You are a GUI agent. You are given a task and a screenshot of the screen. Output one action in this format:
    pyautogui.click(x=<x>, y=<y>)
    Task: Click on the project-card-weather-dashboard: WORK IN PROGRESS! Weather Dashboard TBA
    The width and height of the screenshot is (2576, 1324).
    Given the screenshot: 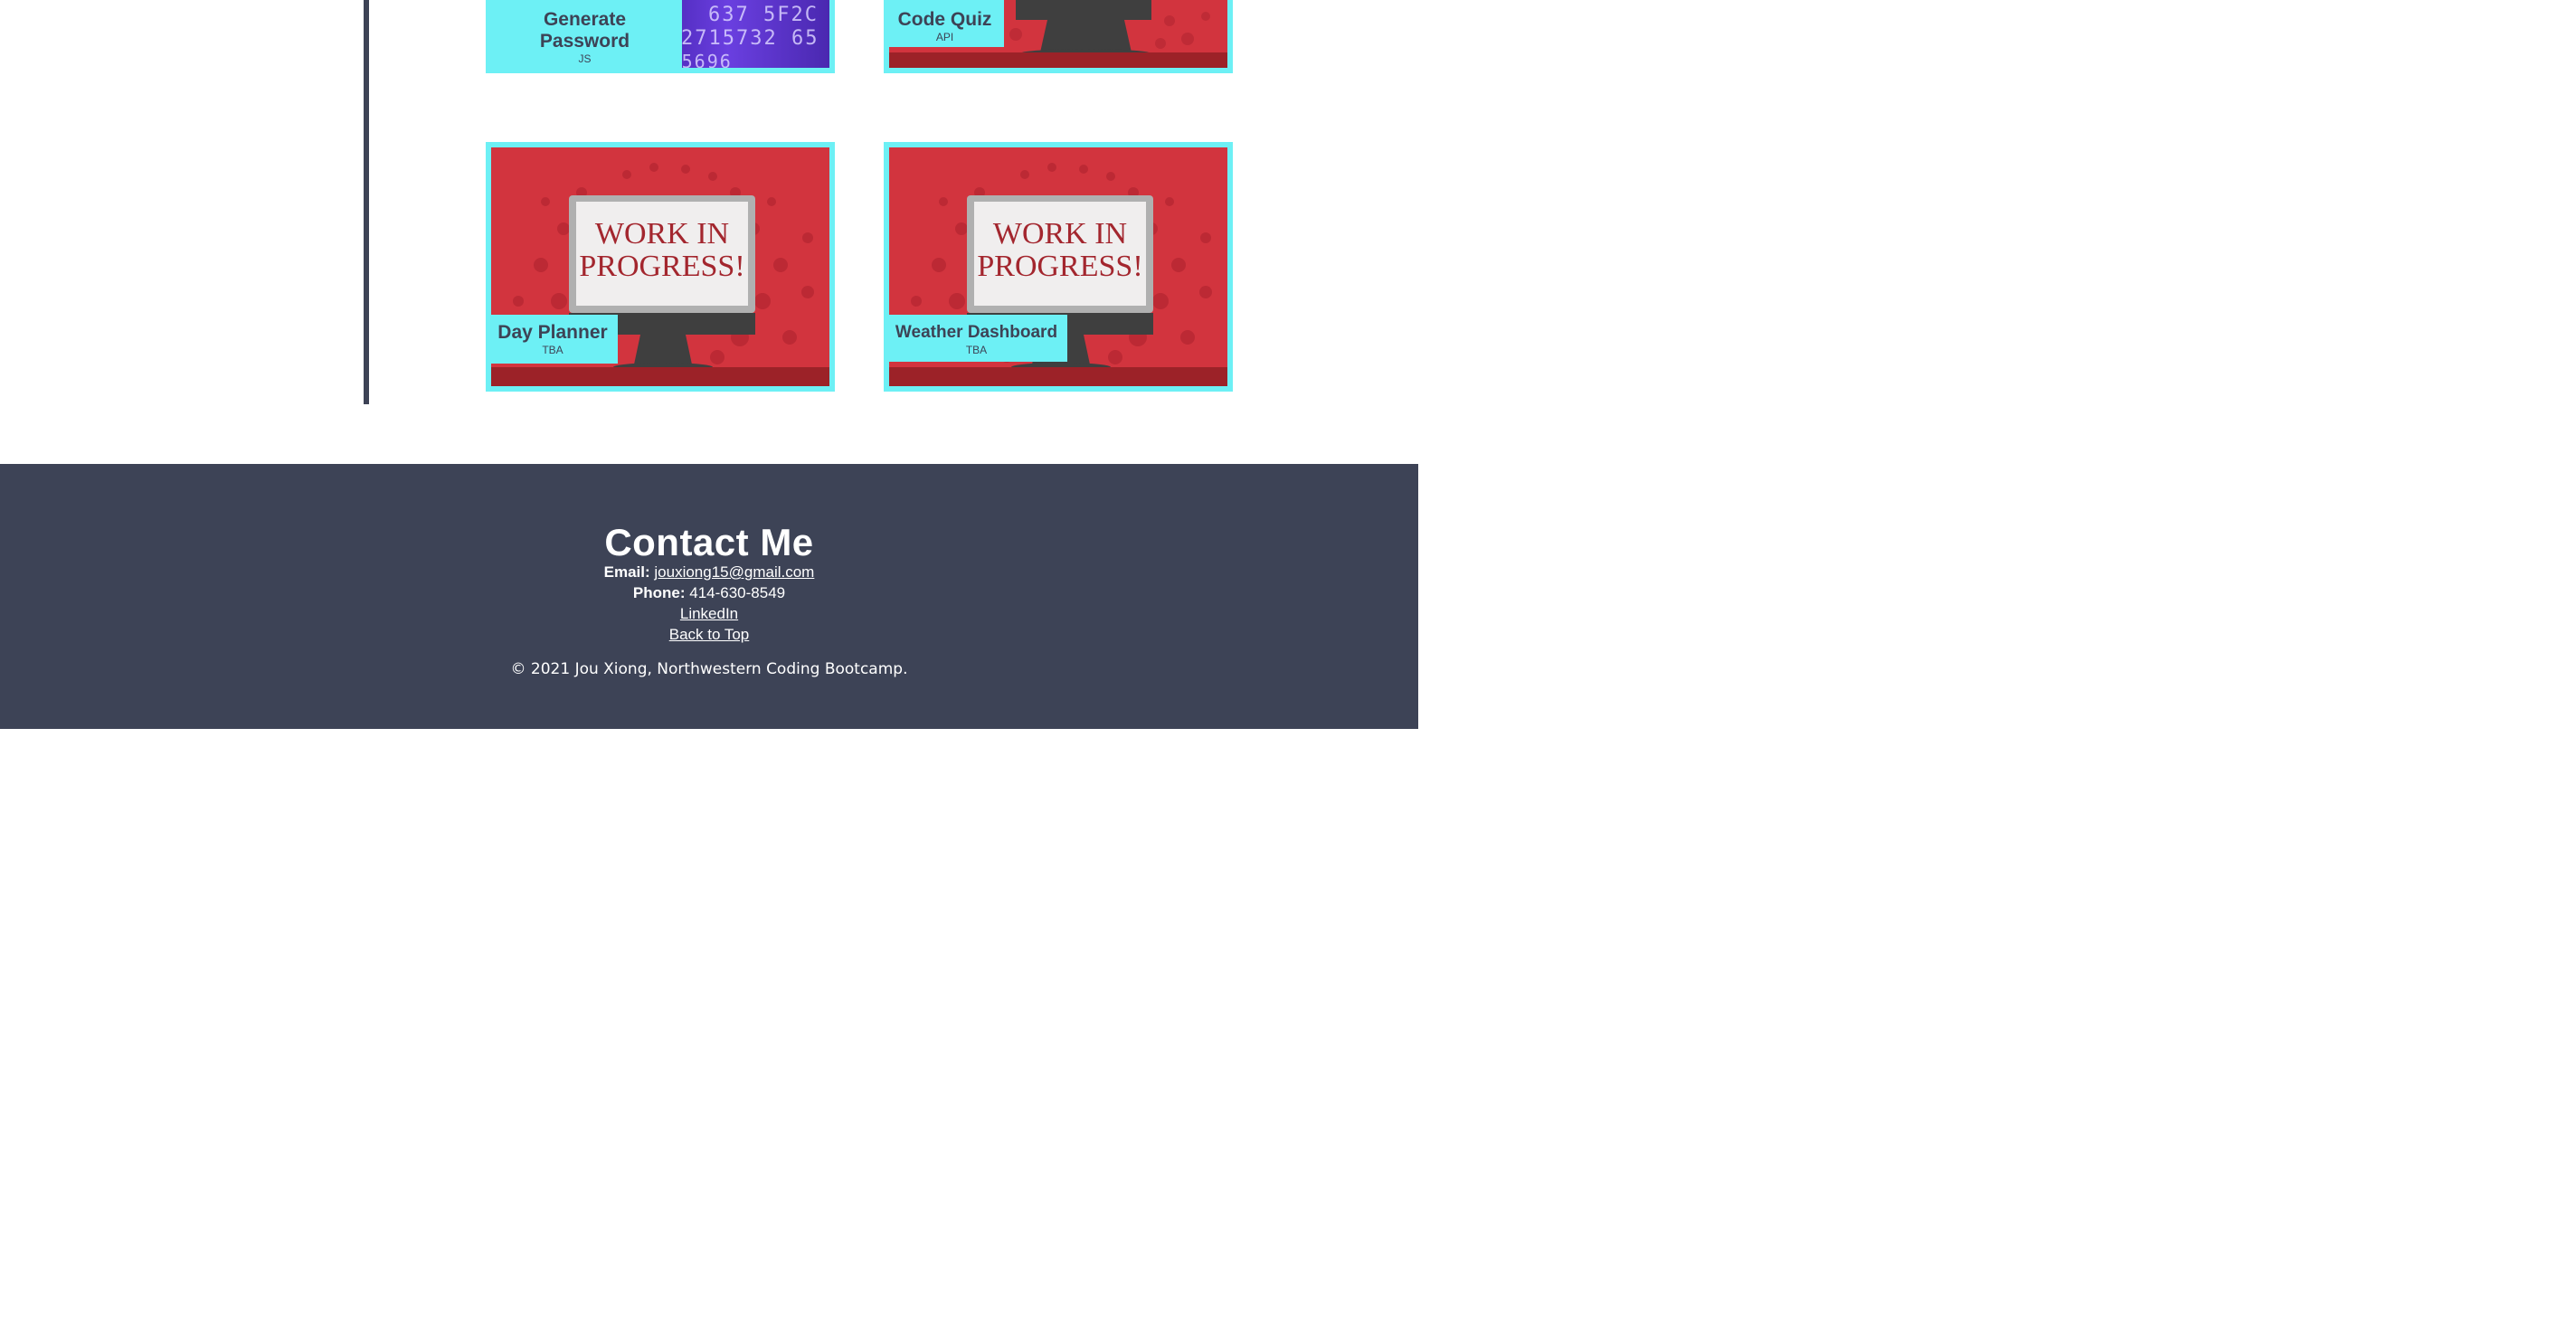 What is the action you would take?
    pyautogui.click(x=1058, y=267)
    